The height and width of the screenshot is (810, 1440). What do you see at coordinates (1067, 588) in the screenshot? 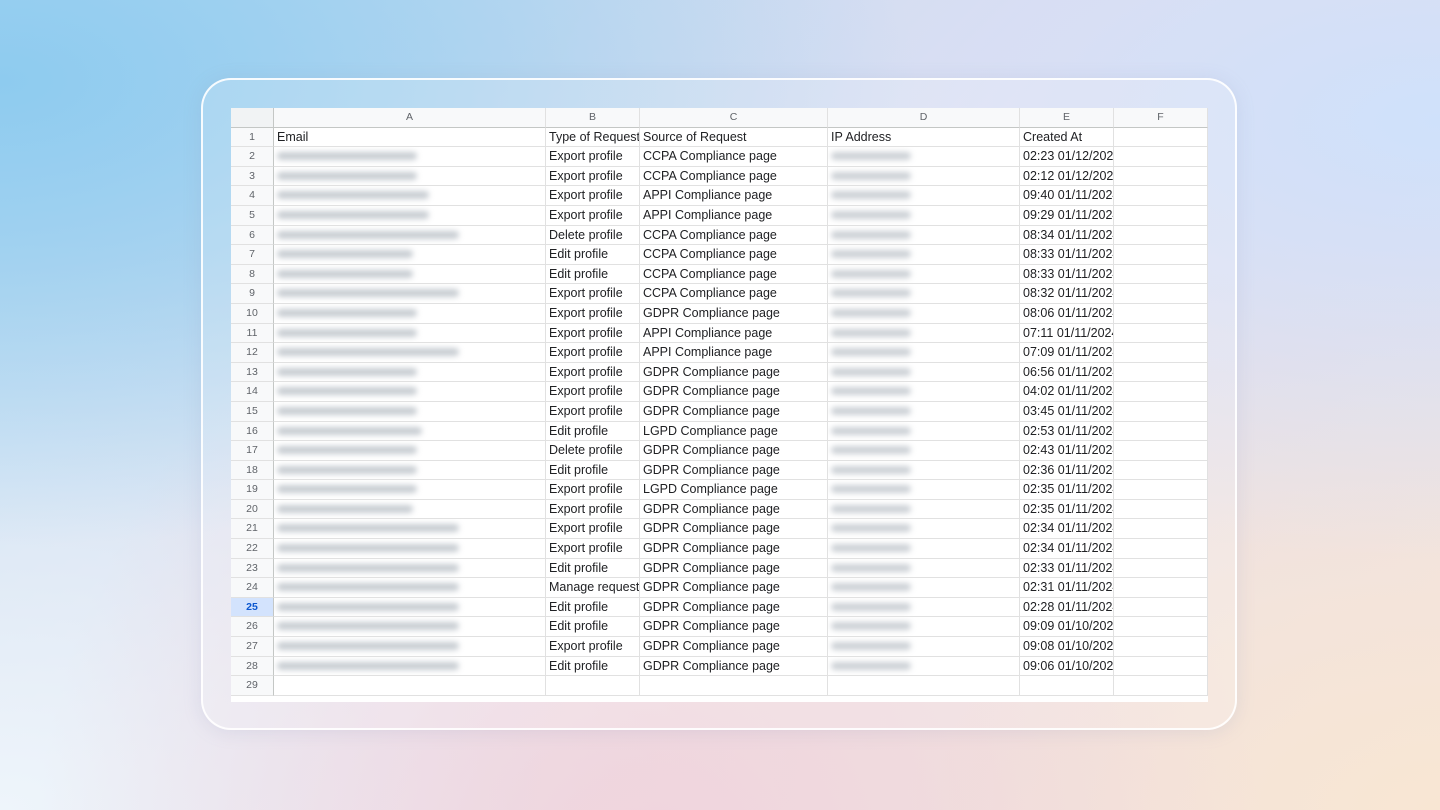
I see `created-cell: 02:31 01/11/2024` at bounding box center [1067, 588].